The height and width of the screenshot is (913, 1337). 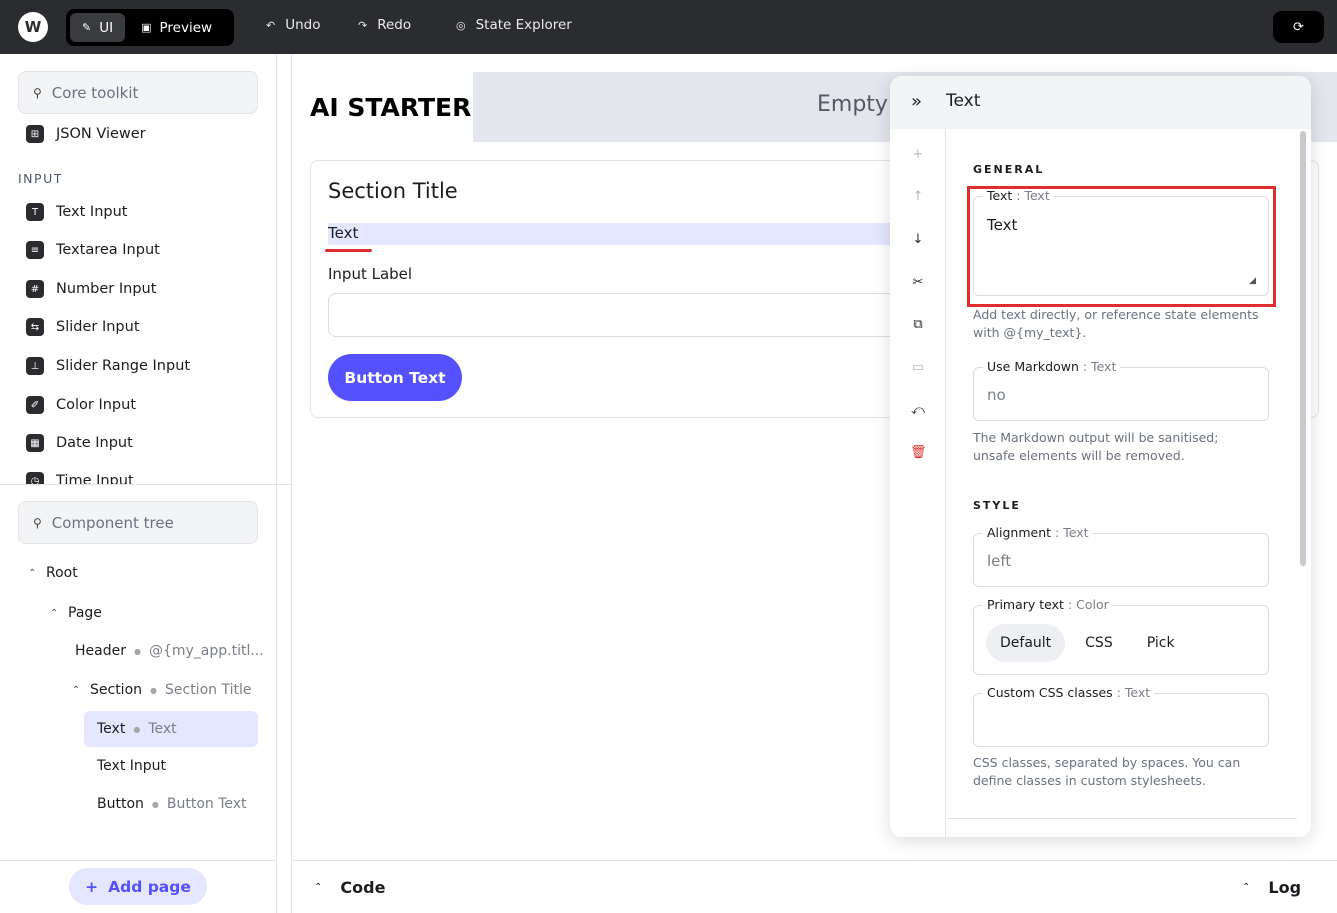 What do you see at coordinates (186, 27) in the screenshot?
I see `preview-mode-label: Preview` at bounding box center [186, 27].